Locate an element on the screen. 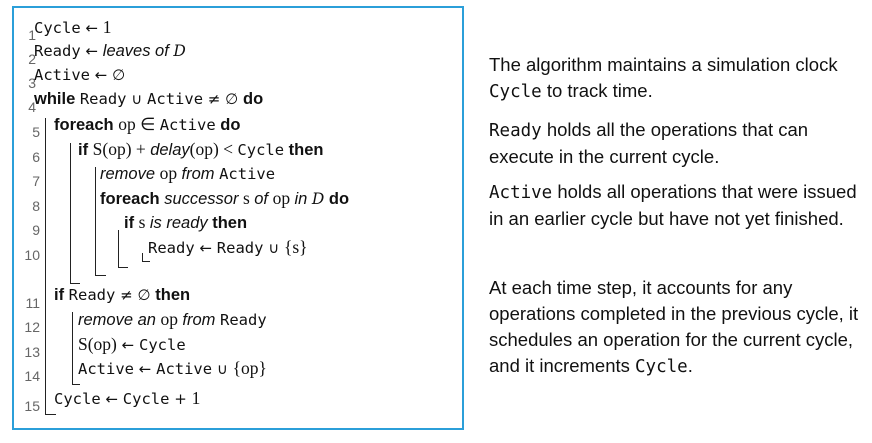 The image size is (872, 443). line-number: 2 is located at coordinates (32, 59).